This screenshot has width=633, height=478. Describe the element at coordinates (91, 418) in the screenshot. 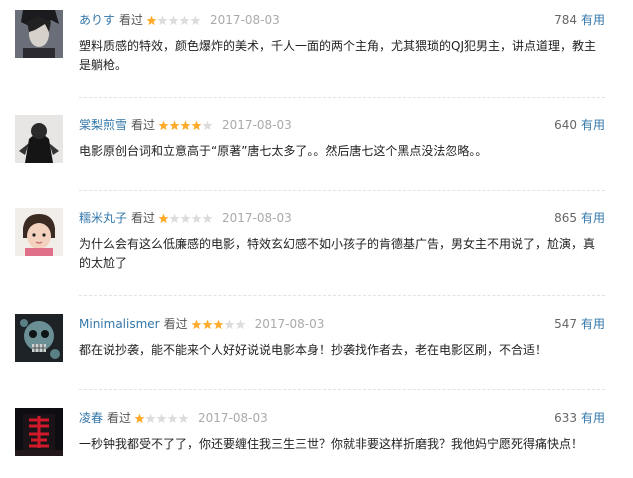

I see `username-link: 凌春` at that location.